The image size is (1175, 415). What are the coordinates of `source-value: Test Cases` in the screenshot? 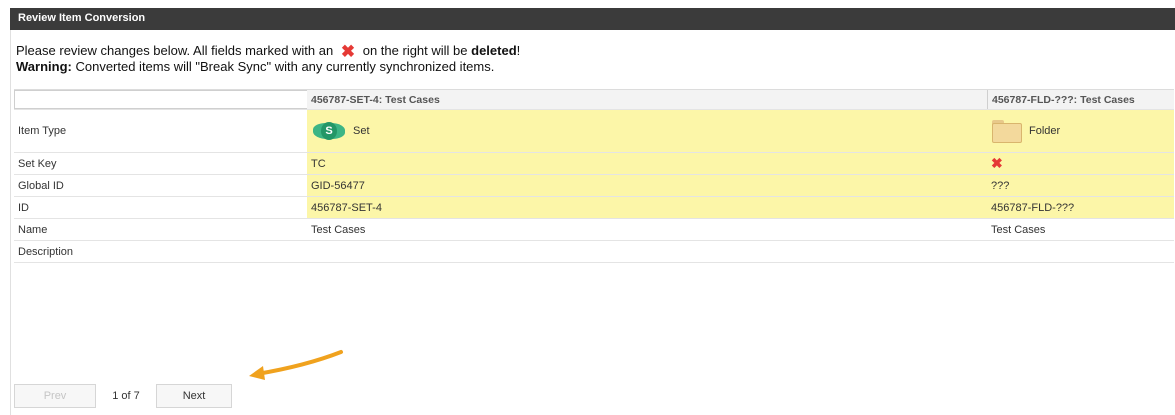 It's located at (338, 229).